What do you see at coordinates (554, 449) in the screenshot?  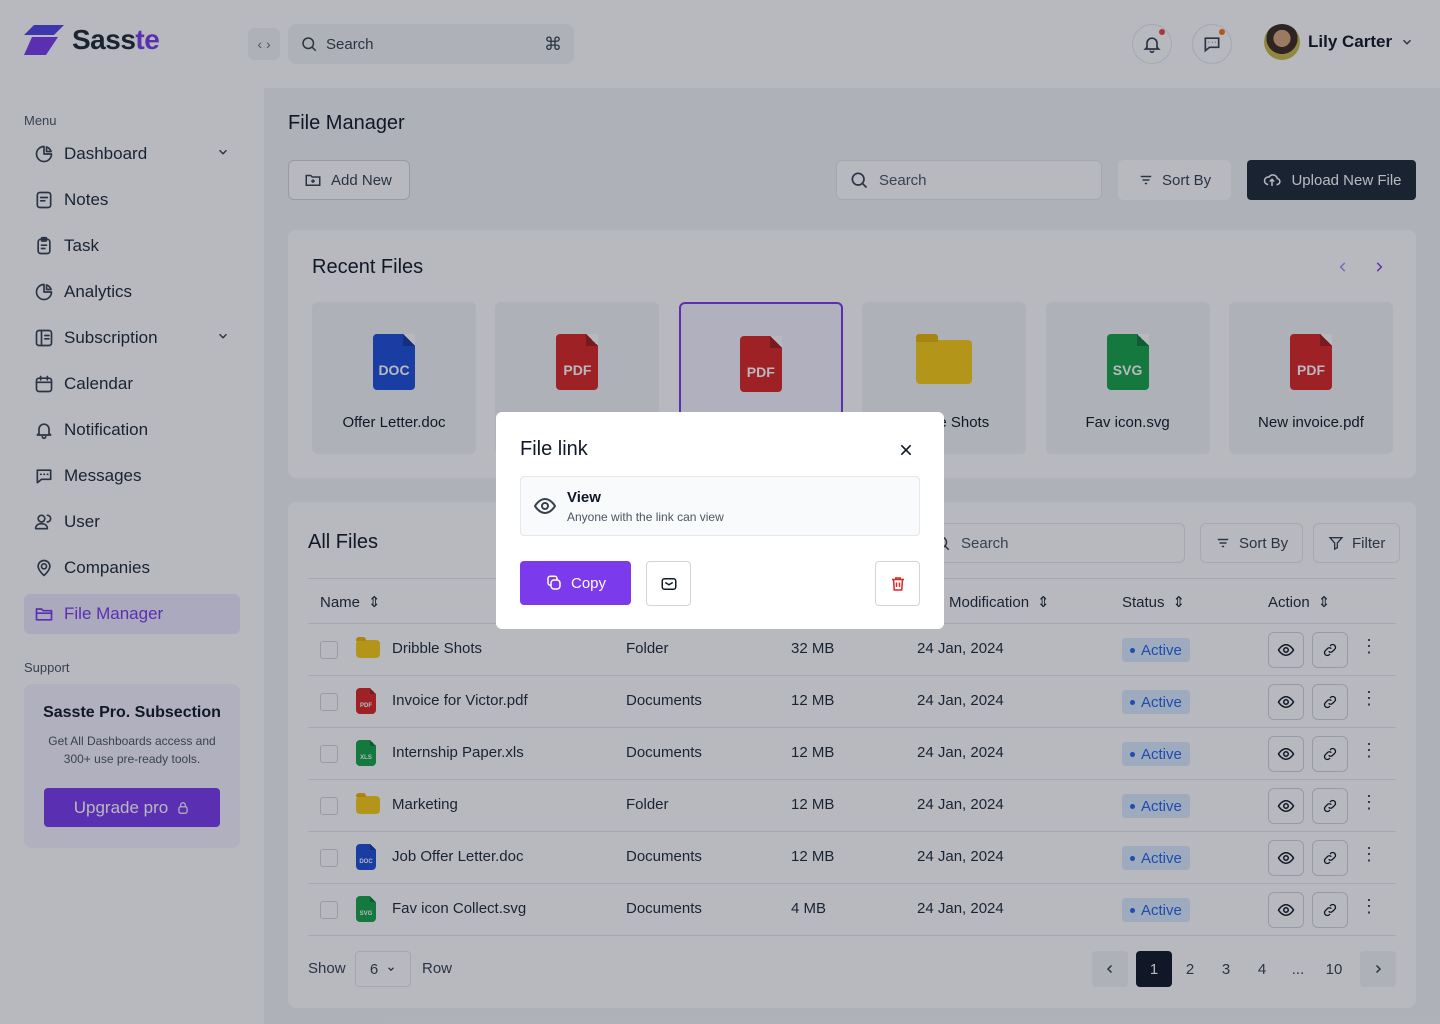 I see `modal-title: File link` at bounding box center [554, 449].